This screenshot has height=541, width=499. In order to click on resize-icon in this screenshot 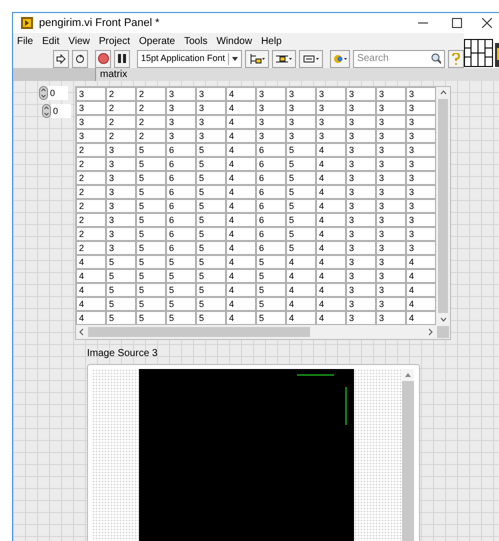, I will do `click(311, 59)`.